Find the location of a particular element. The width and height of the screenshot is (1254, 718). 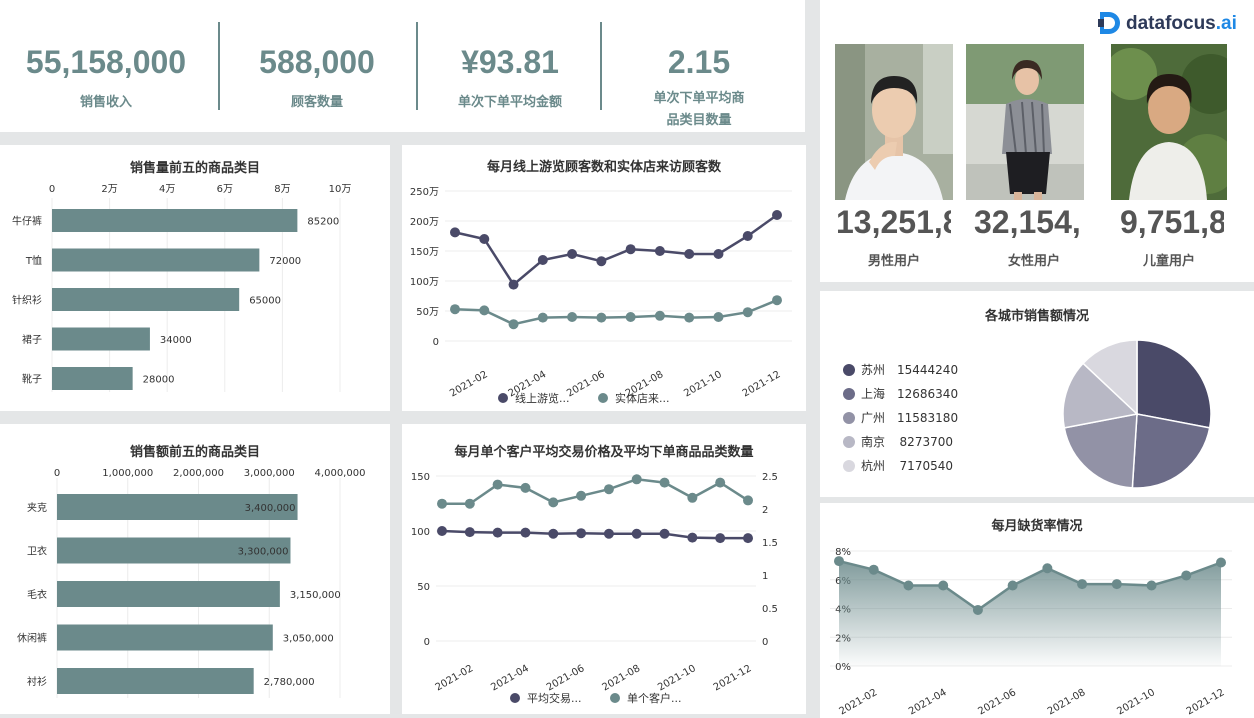

y-tick-label: 150万 is located at coordinates (424, 252).